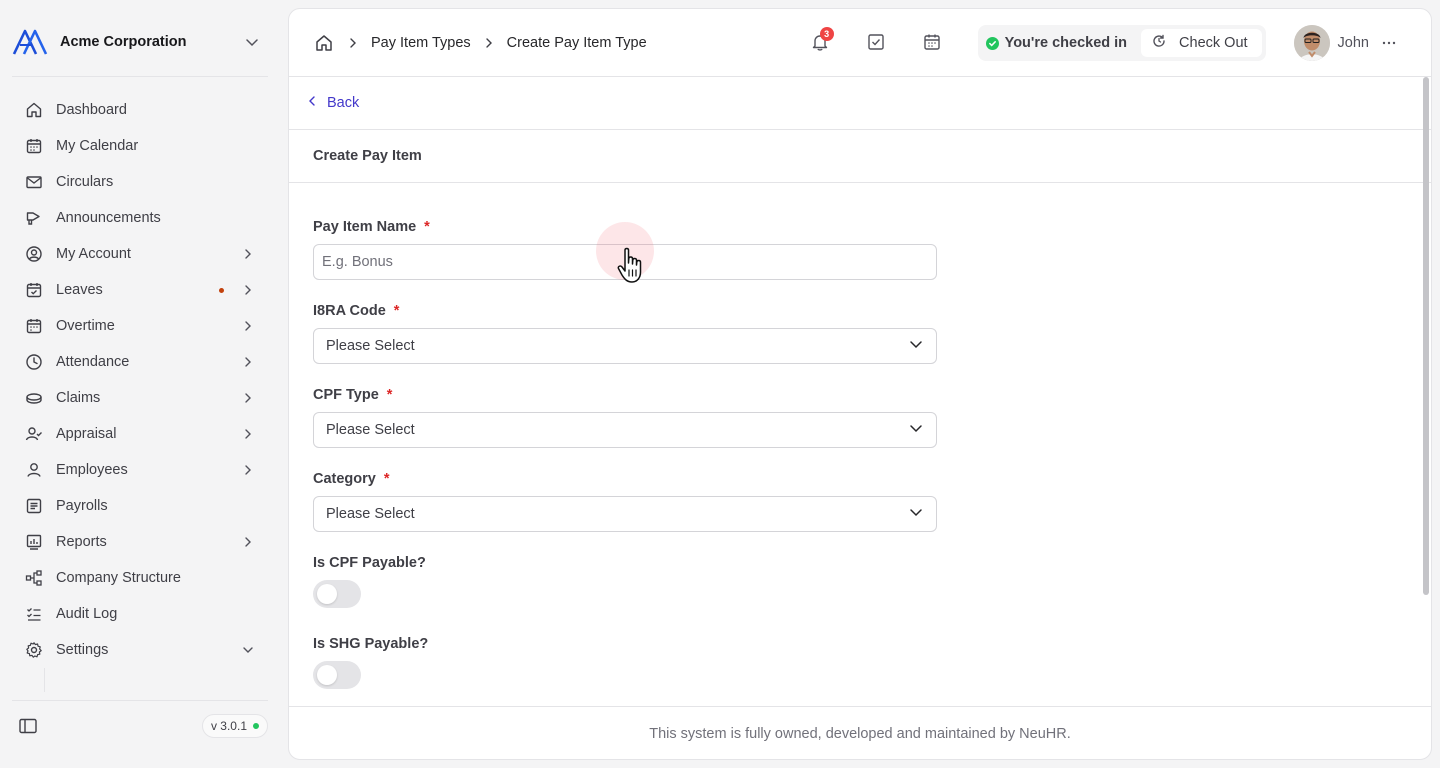 The image size is (1440, 768). I want to click on field-label-text: CPF Type, so click(346, 395).